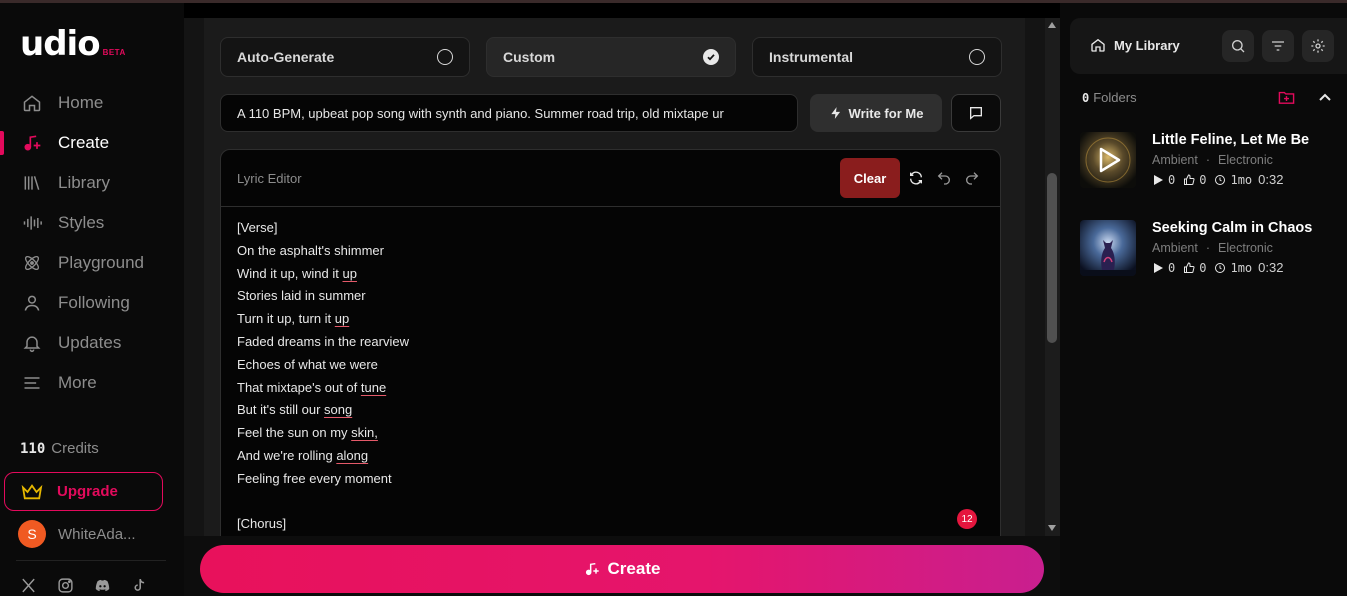  I want to click on nav-label: Updates, so click(90, 342).